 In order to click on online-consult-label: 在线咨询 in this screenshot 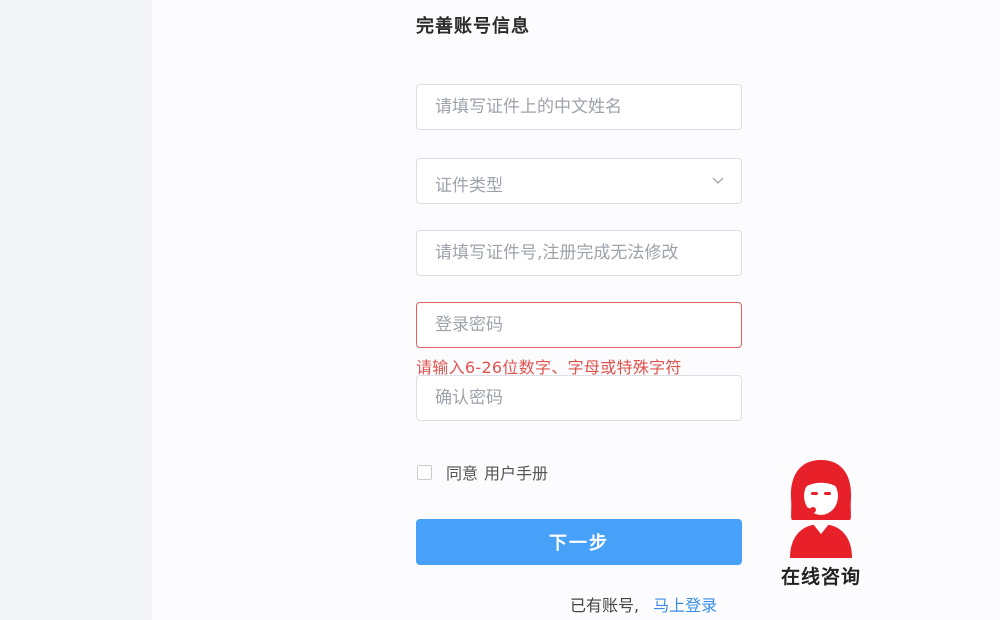, I will do `click(820, 577)`.